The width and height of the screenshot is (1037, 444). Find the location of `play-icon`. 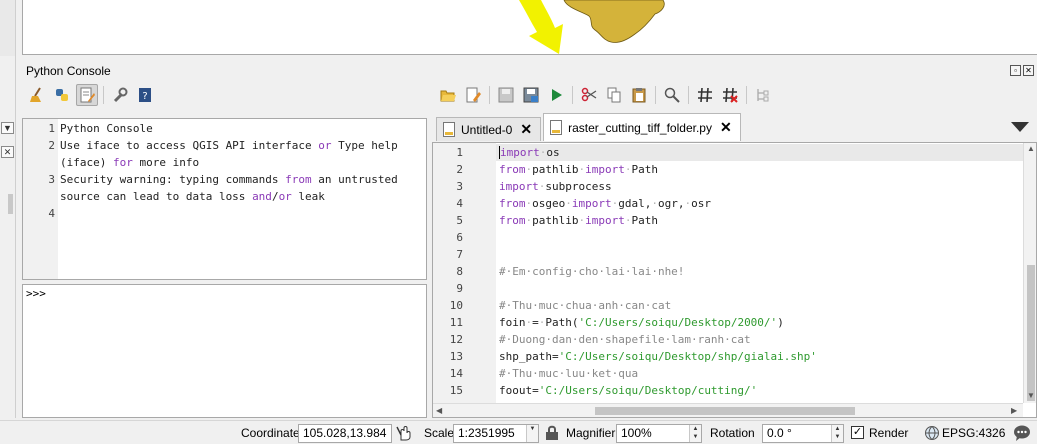

play-icon is located at coordinates (556, 95).